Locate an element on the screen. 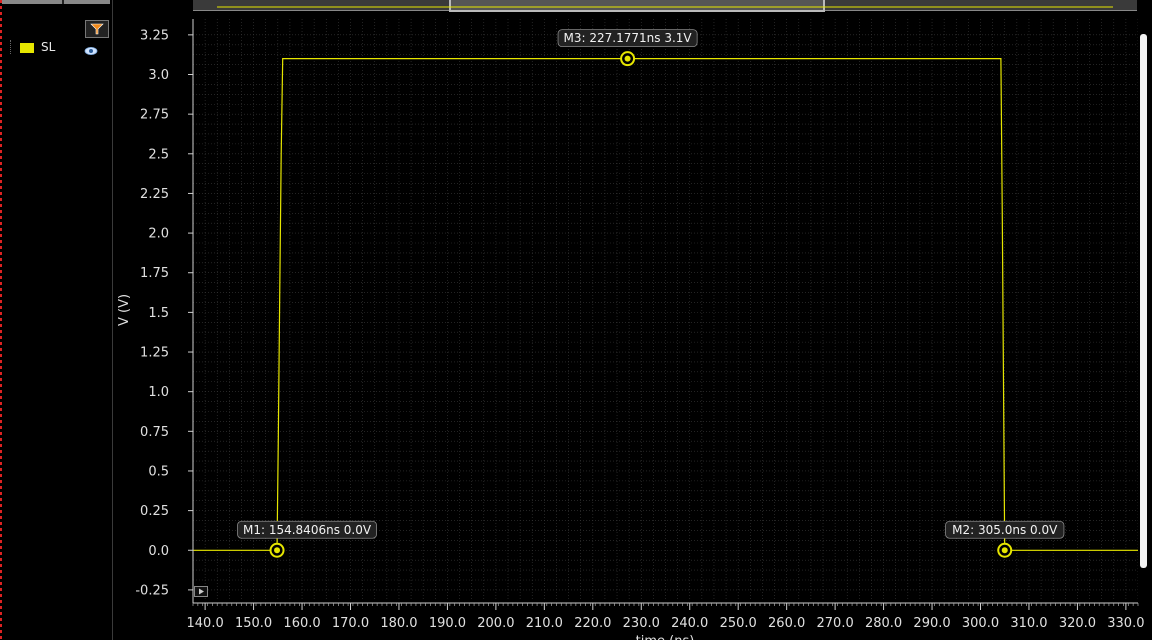 This screenshot has width=1152, height=640. y-tick-label: 3.25 is located at coordinates (154, 35).